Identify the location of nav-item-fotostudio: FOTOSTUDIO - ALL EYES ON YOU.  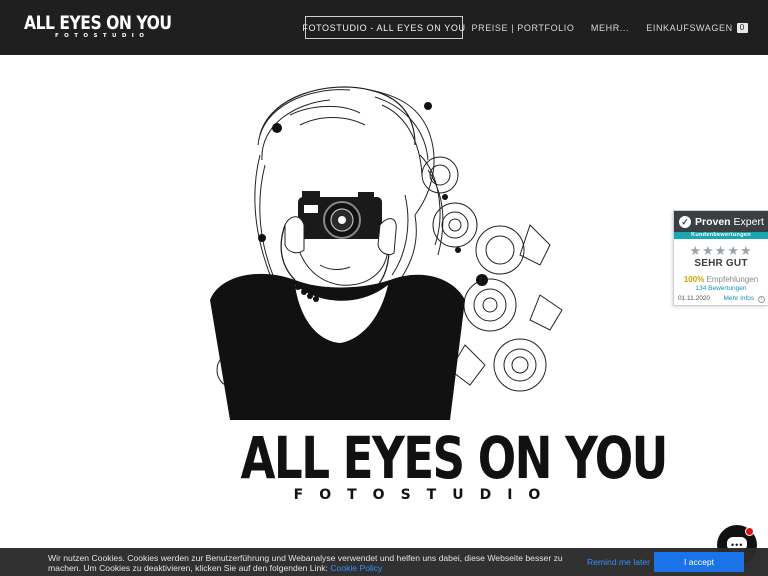
(384, 27).